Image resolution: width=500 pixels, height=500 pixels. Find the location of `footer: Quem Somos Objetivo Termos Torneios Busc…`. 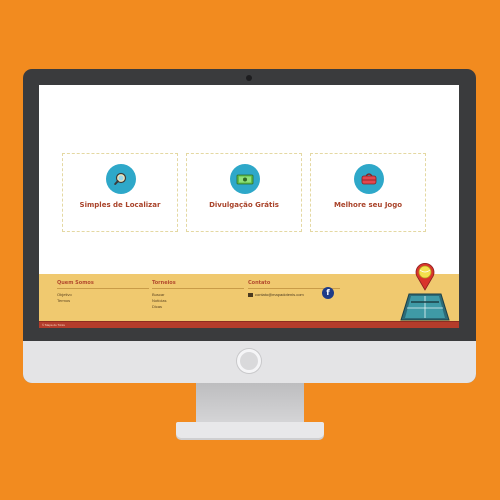

footer: Quem Somos Objetivo Termos Torneios Busc… is located at coordinates (249, 295).